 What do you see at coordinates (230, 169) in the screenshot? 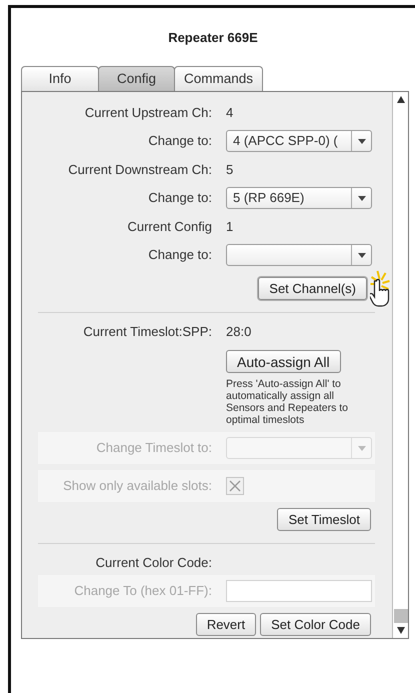
I see `field-value: 5` at bounding box center [230, 169].